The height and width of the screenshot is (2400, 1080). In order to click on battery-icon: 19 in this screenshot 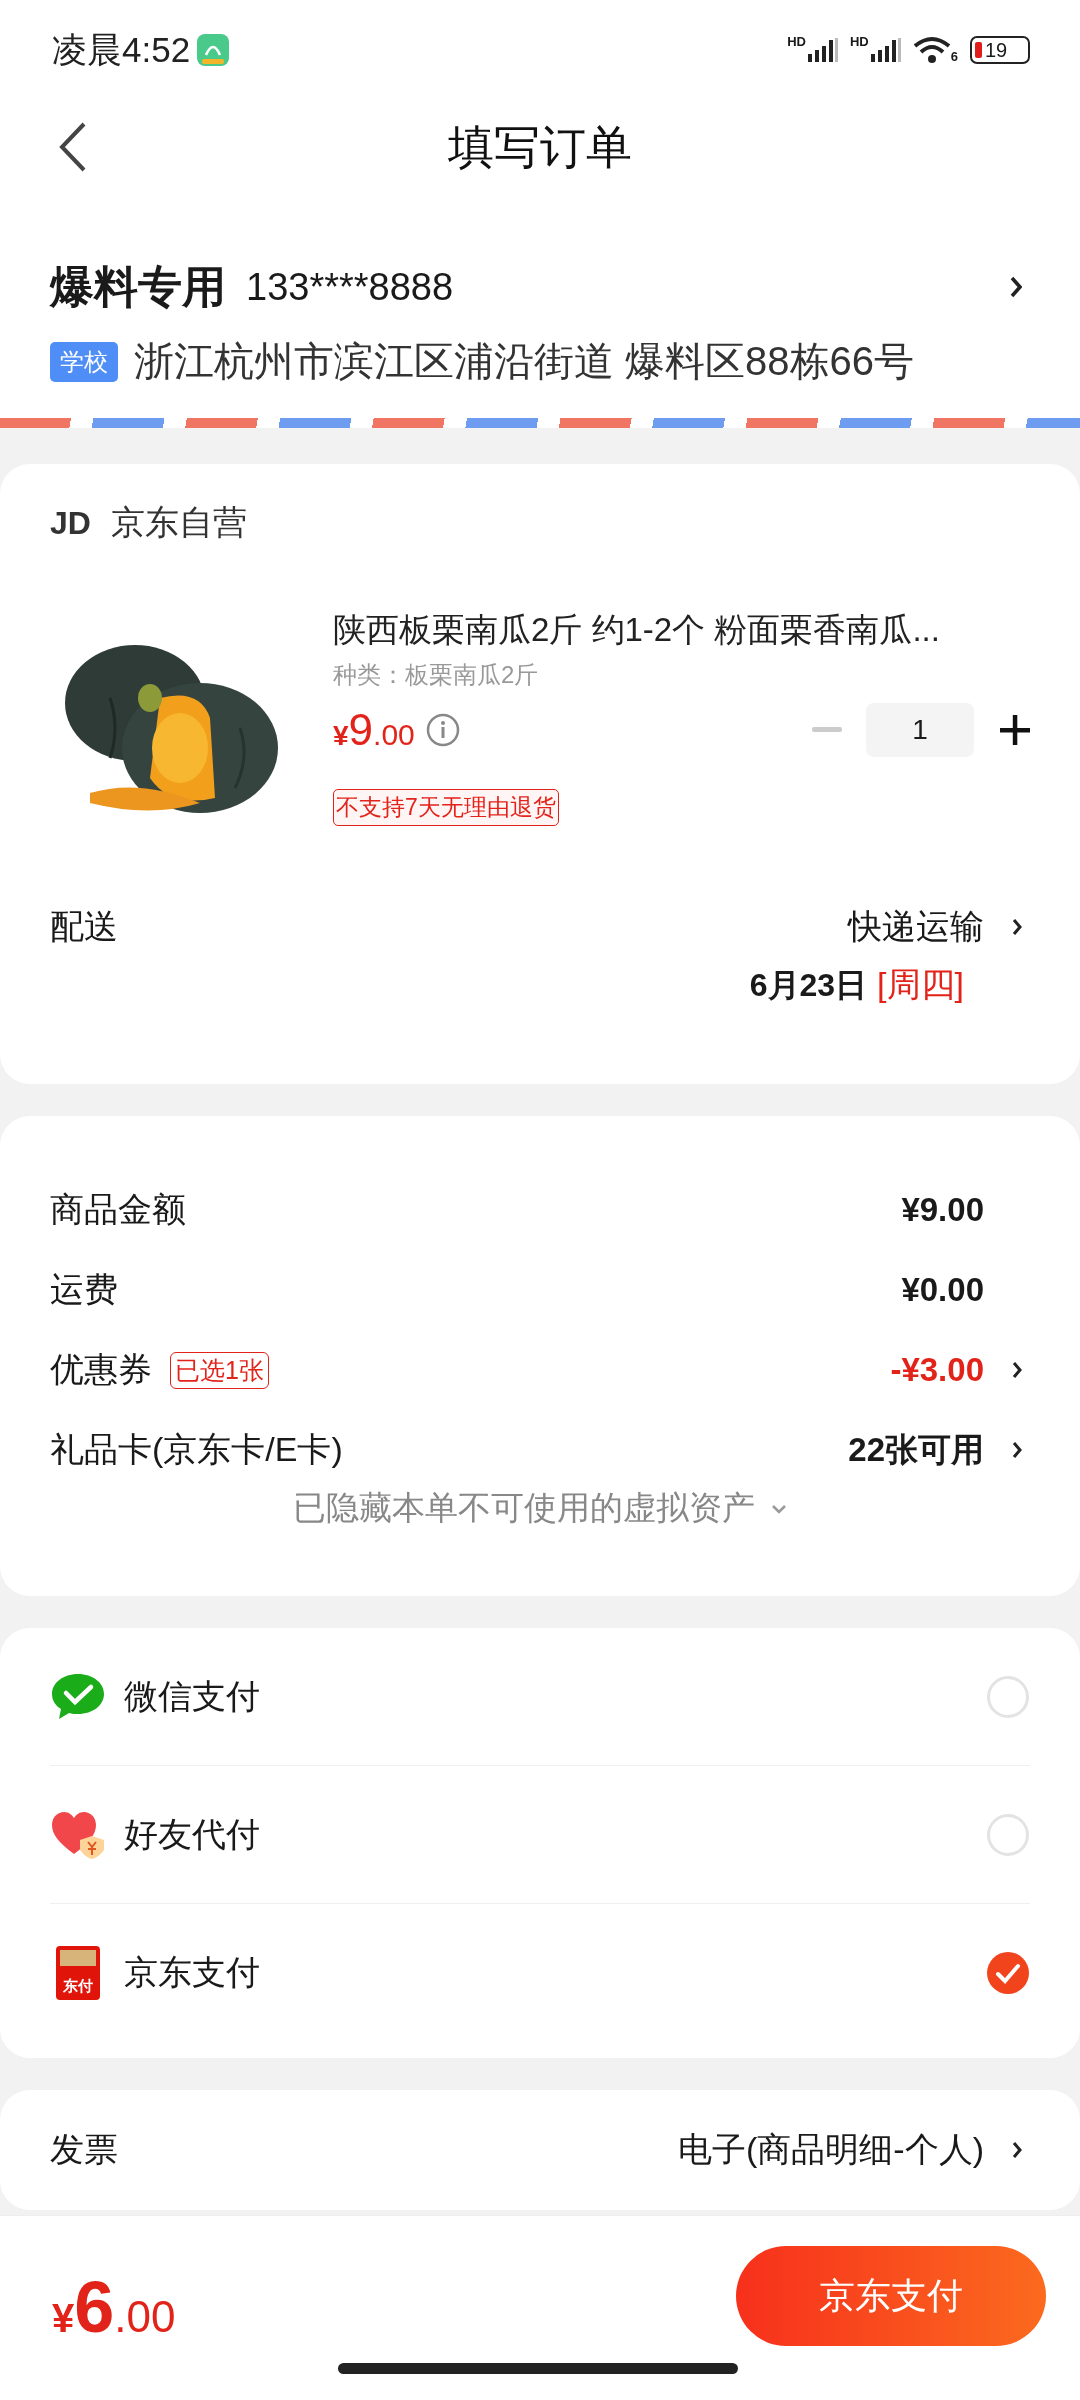, I will do `click(1000, 50)`.